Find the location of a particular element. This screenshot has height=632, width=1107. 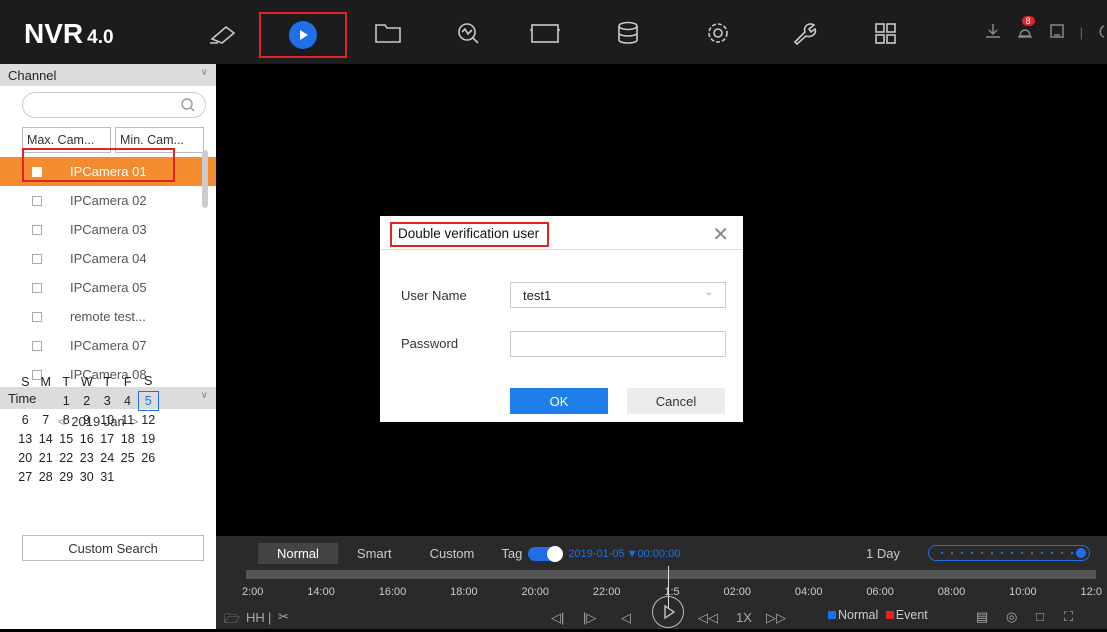

tag-toggle is located at coordinates (546, 553).